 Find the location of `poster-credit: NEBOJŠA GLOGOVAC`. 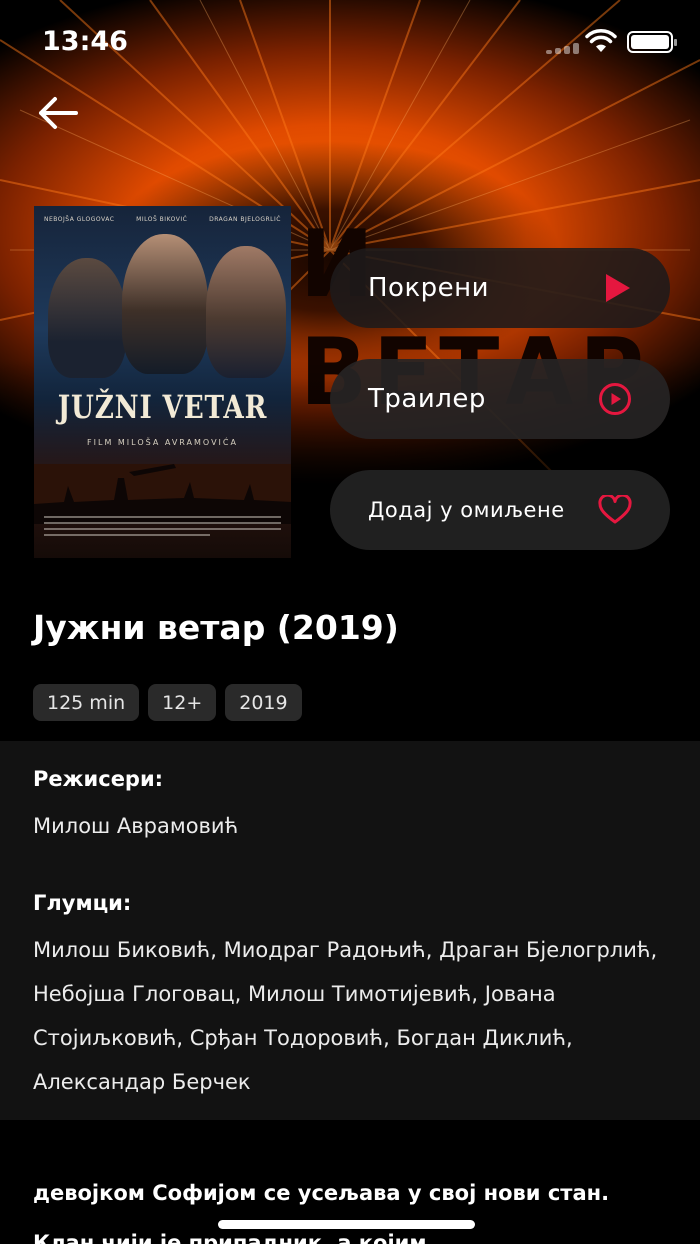

poster-credit: NEBOJŠA GLOGOVAC is located at coordinates (79, 219).